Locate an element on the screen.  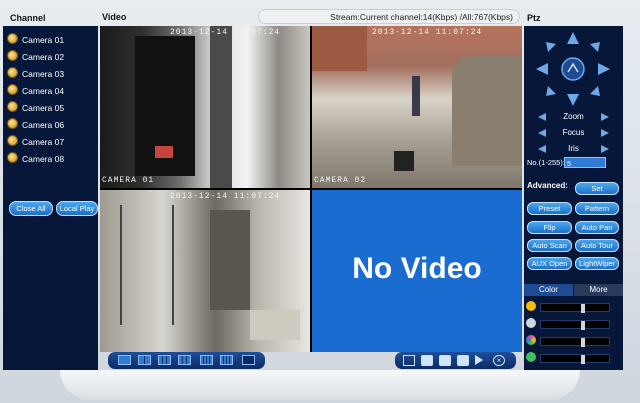
tab-more: More is located at coordinates (598, 290).